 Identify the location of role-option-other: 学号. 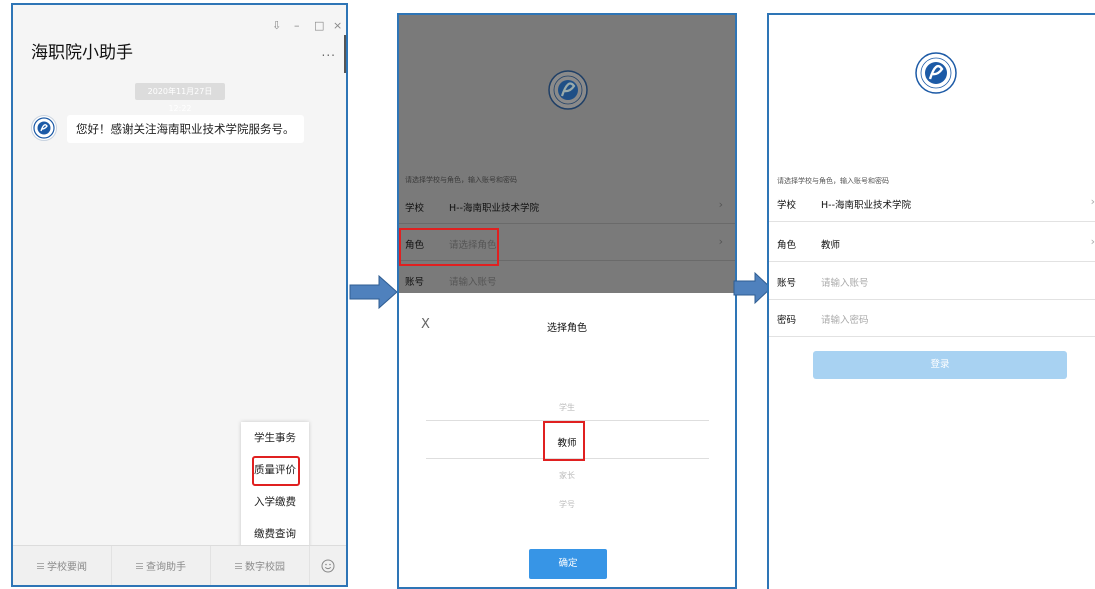
(567, 504).